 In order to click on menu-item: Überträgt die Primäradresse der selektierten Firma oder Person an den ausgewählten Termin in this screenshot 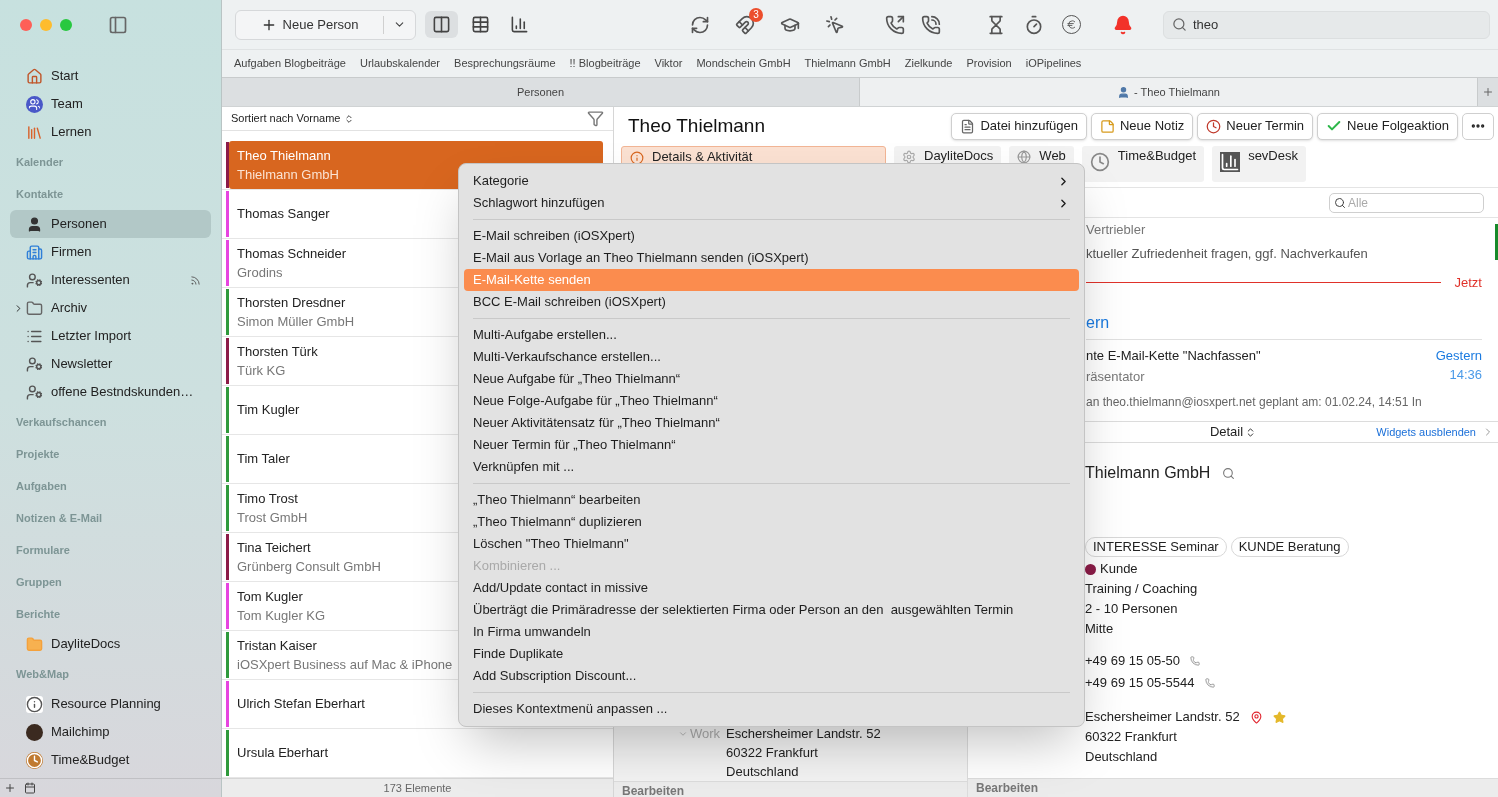, I will do `click(771, 610)`.